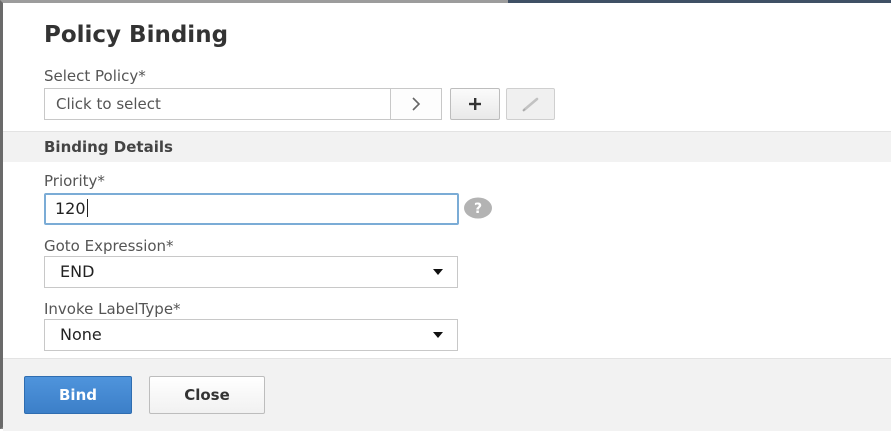 This screenshot has height=431, width=891. What do you see at coordinates (81, 334) in the screenshot?
I see `invoke-labeltype-value: None` at bounding box center [81, 334].